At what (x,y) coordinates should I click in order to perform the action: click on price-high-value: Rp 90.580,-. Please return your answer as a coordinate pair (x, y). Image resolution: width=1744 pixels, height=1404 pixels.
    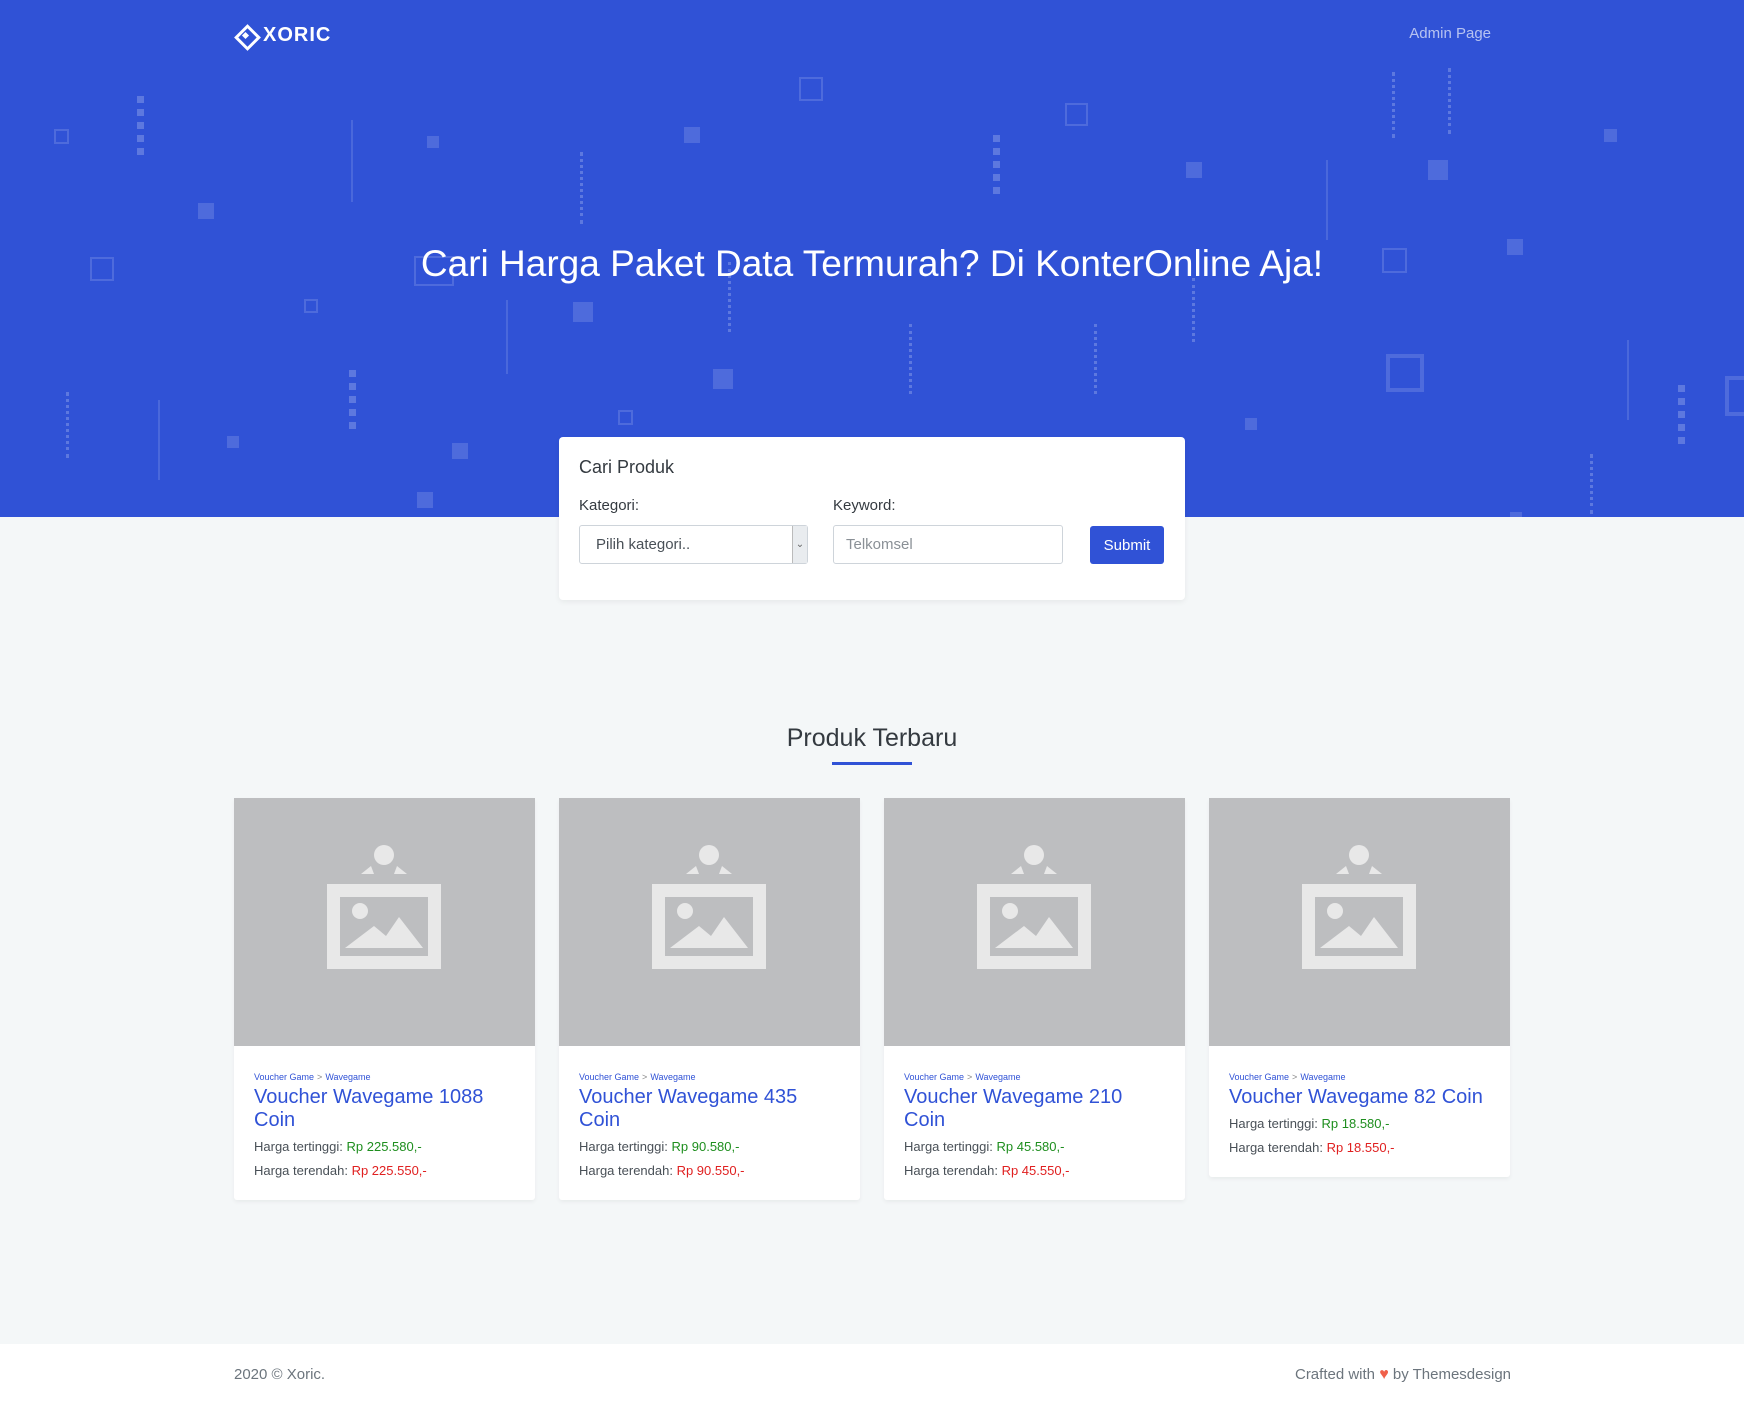
    Looking at the image, I should click on (705, 1146).